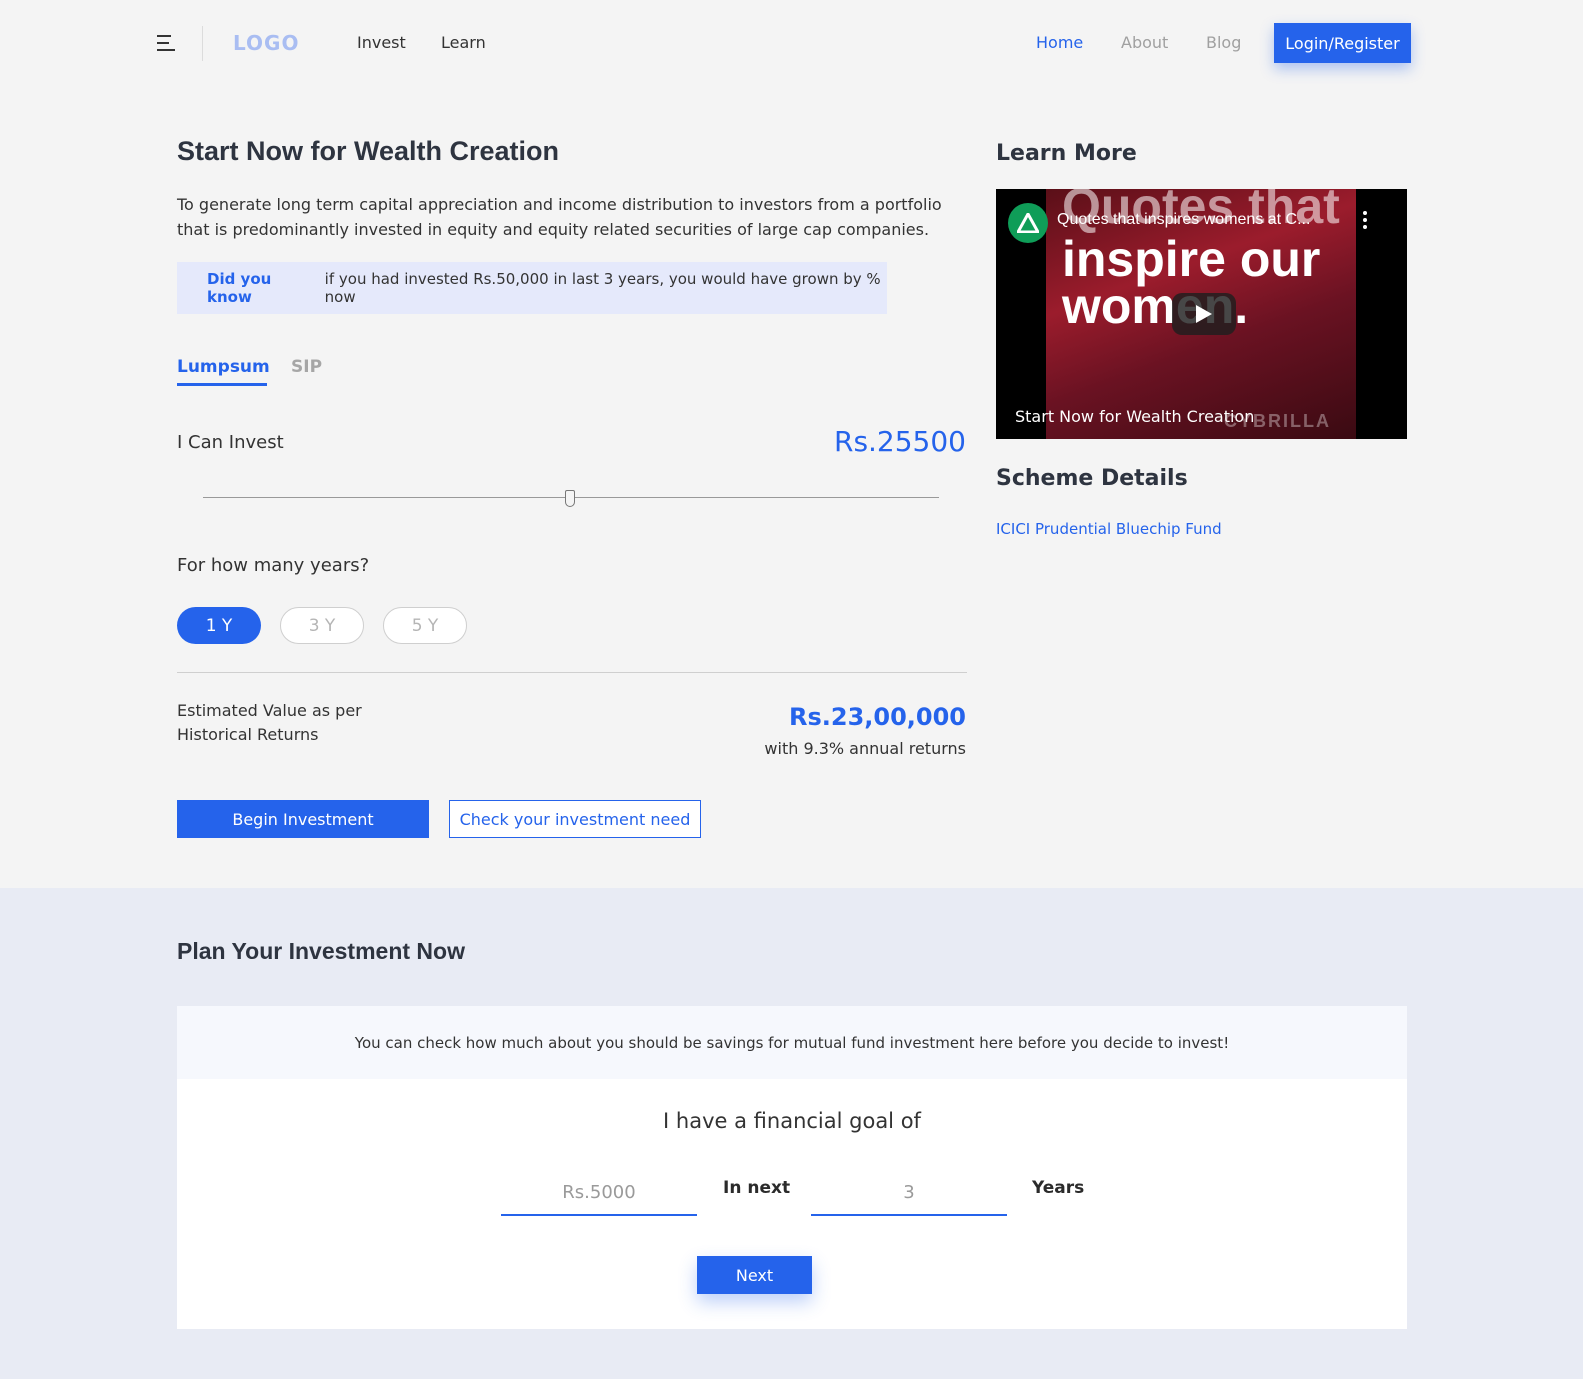 Image resolution: width=1583 pixels, height=1379 pixels. I want to click on invest-slider-thumb, so click(570, 498).